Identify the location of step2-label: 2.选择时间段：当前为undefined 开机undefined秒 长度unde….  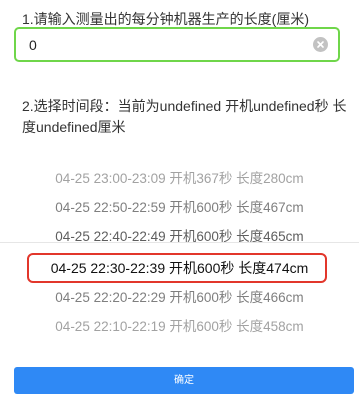
(184, 116).